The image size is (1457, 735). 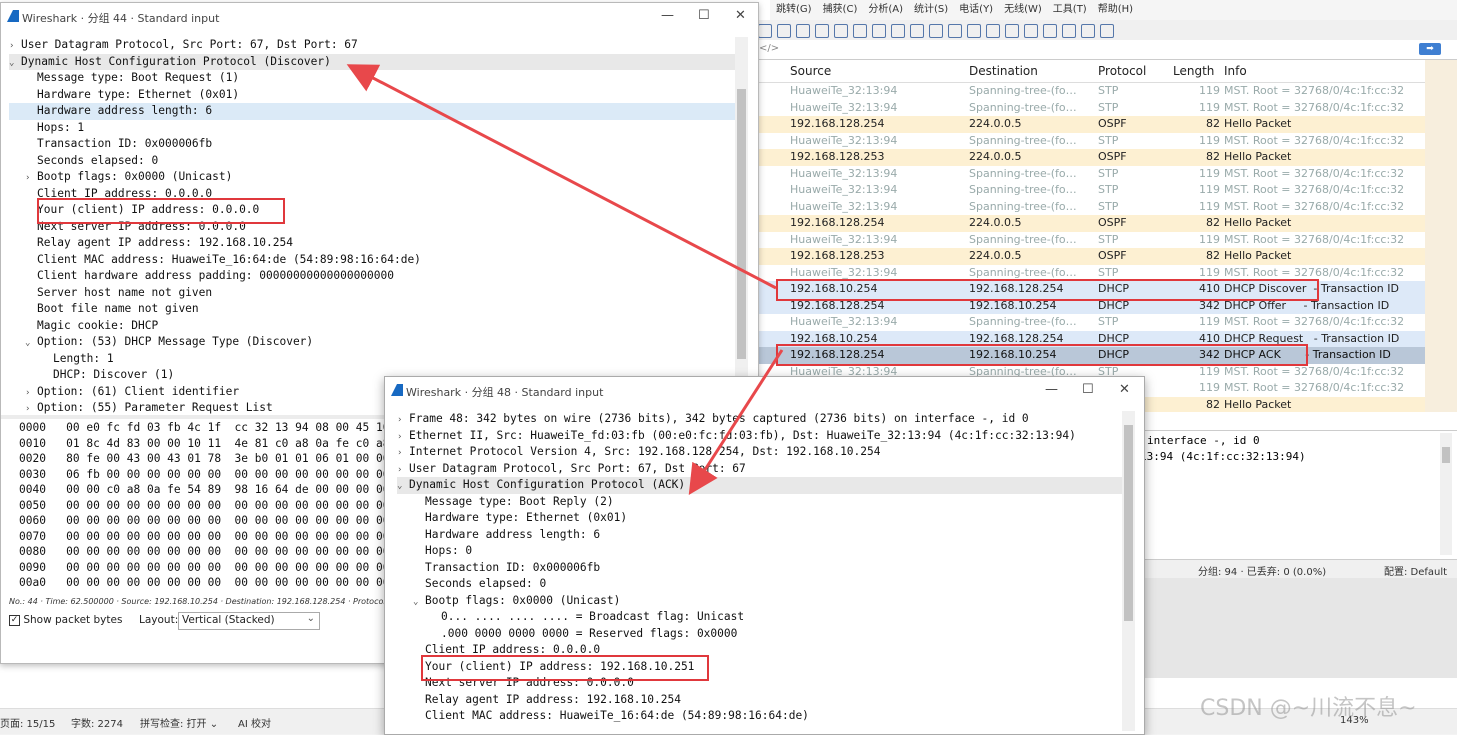 I want to click on watermark: CSDN @~川流不息~, so click(x=1308, y=708).